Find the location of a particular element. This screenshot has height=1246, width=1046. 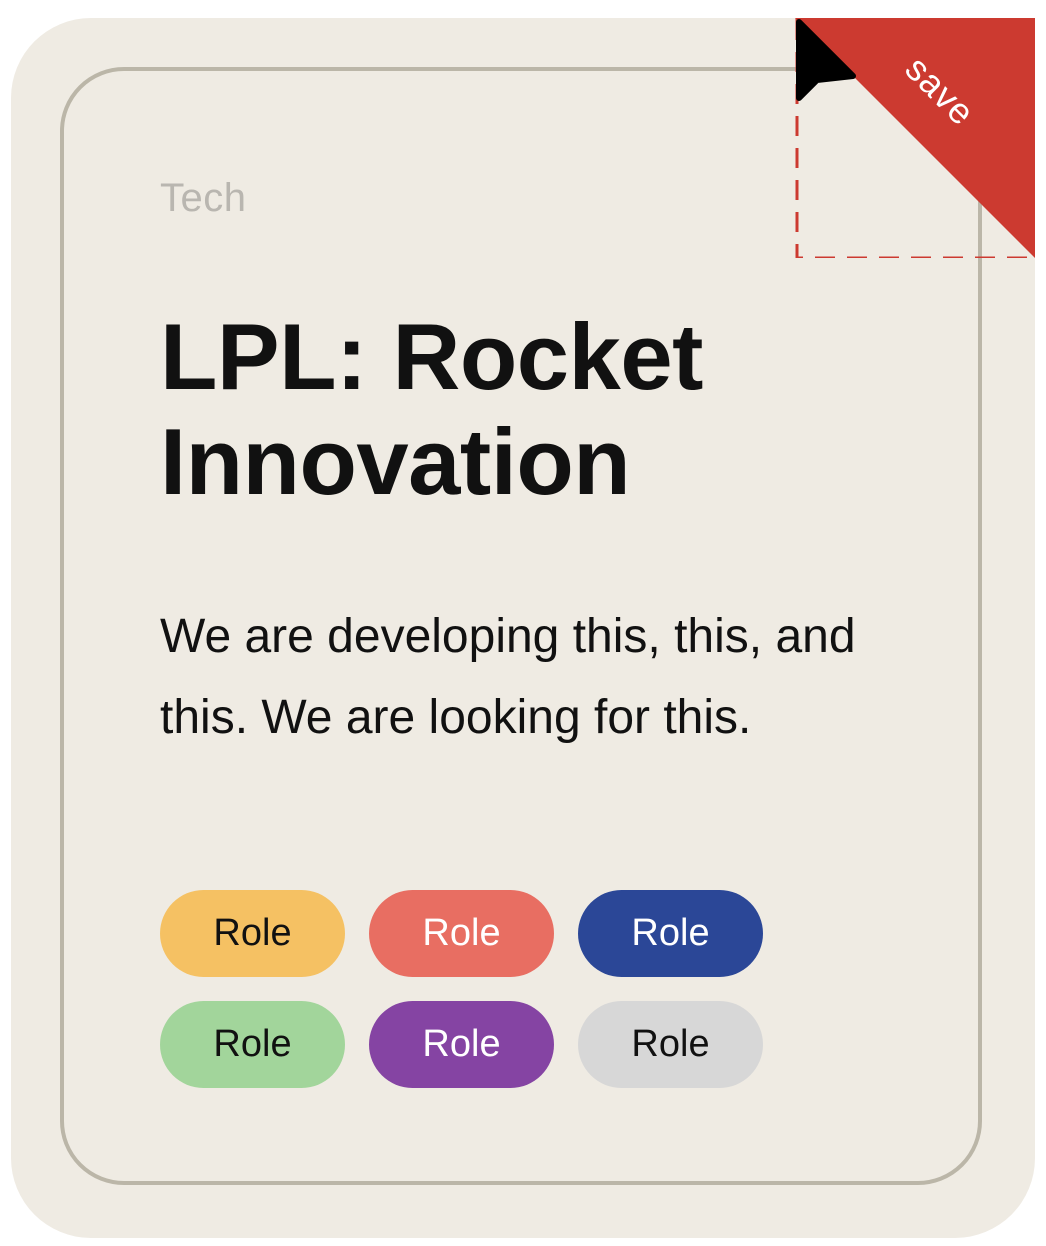

category-label: Tech is located at coordinates (203, 198).